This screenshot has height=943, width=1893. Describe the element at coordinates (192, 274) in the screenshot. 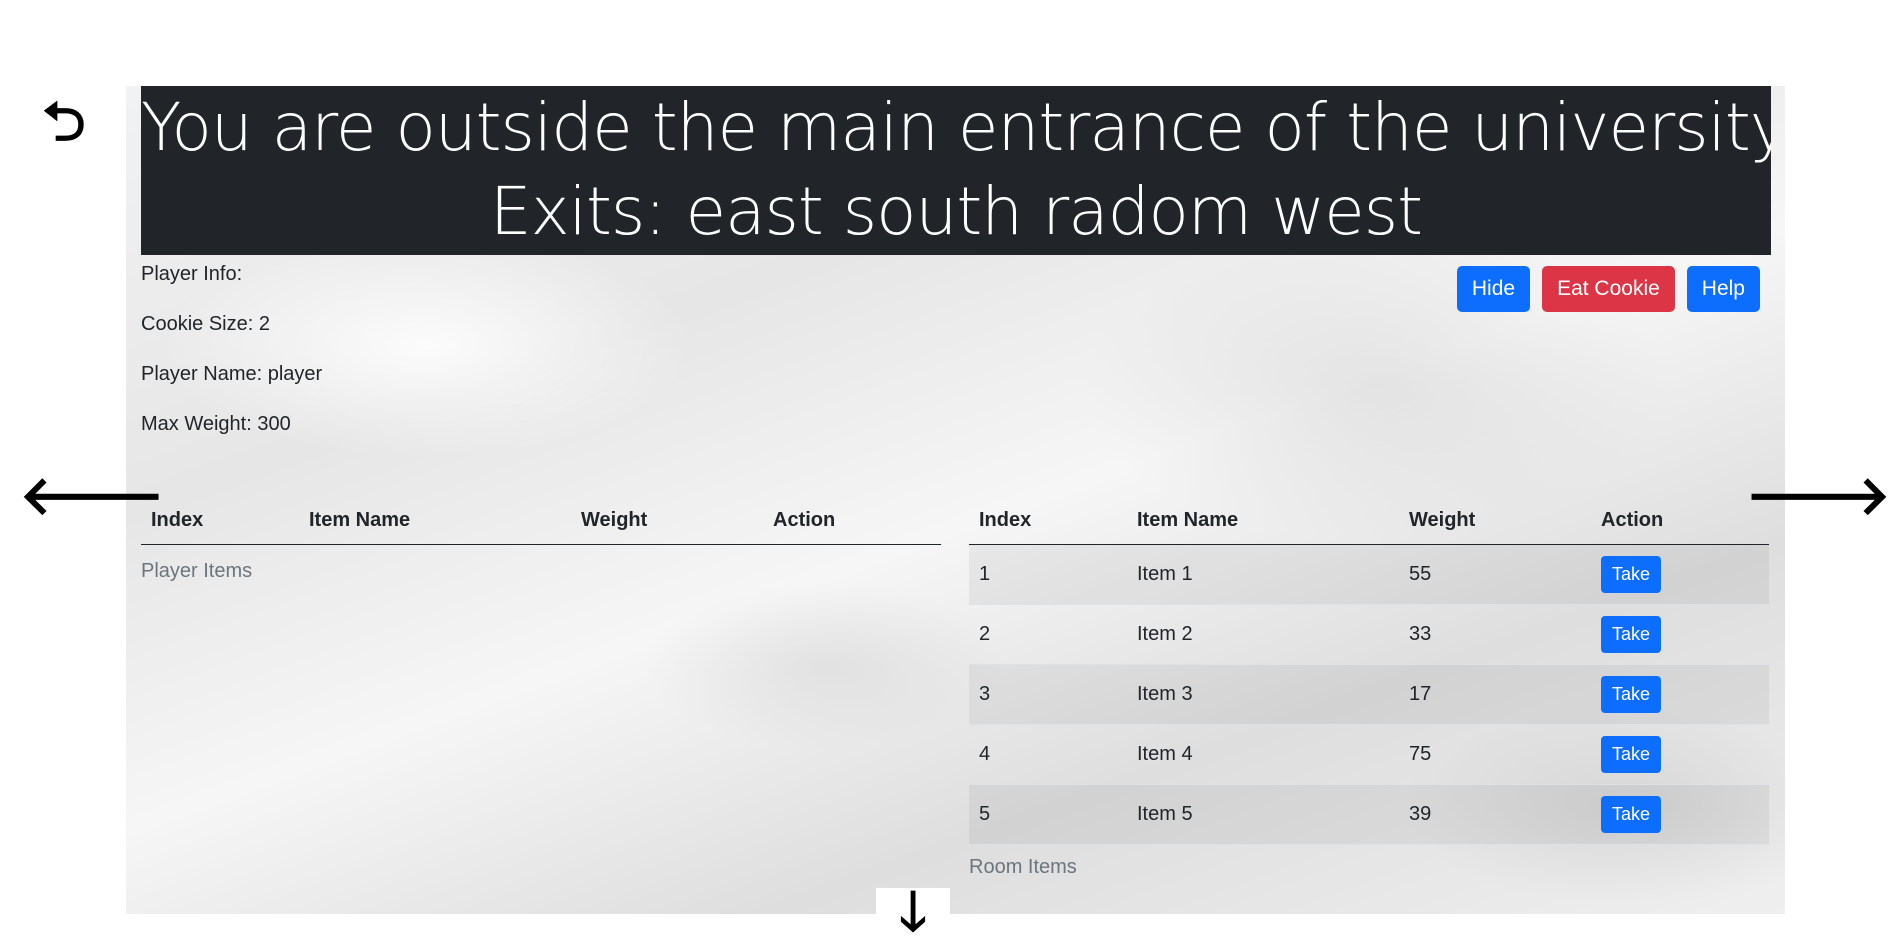

I see `player-info-heading: Player Info:` at that location.